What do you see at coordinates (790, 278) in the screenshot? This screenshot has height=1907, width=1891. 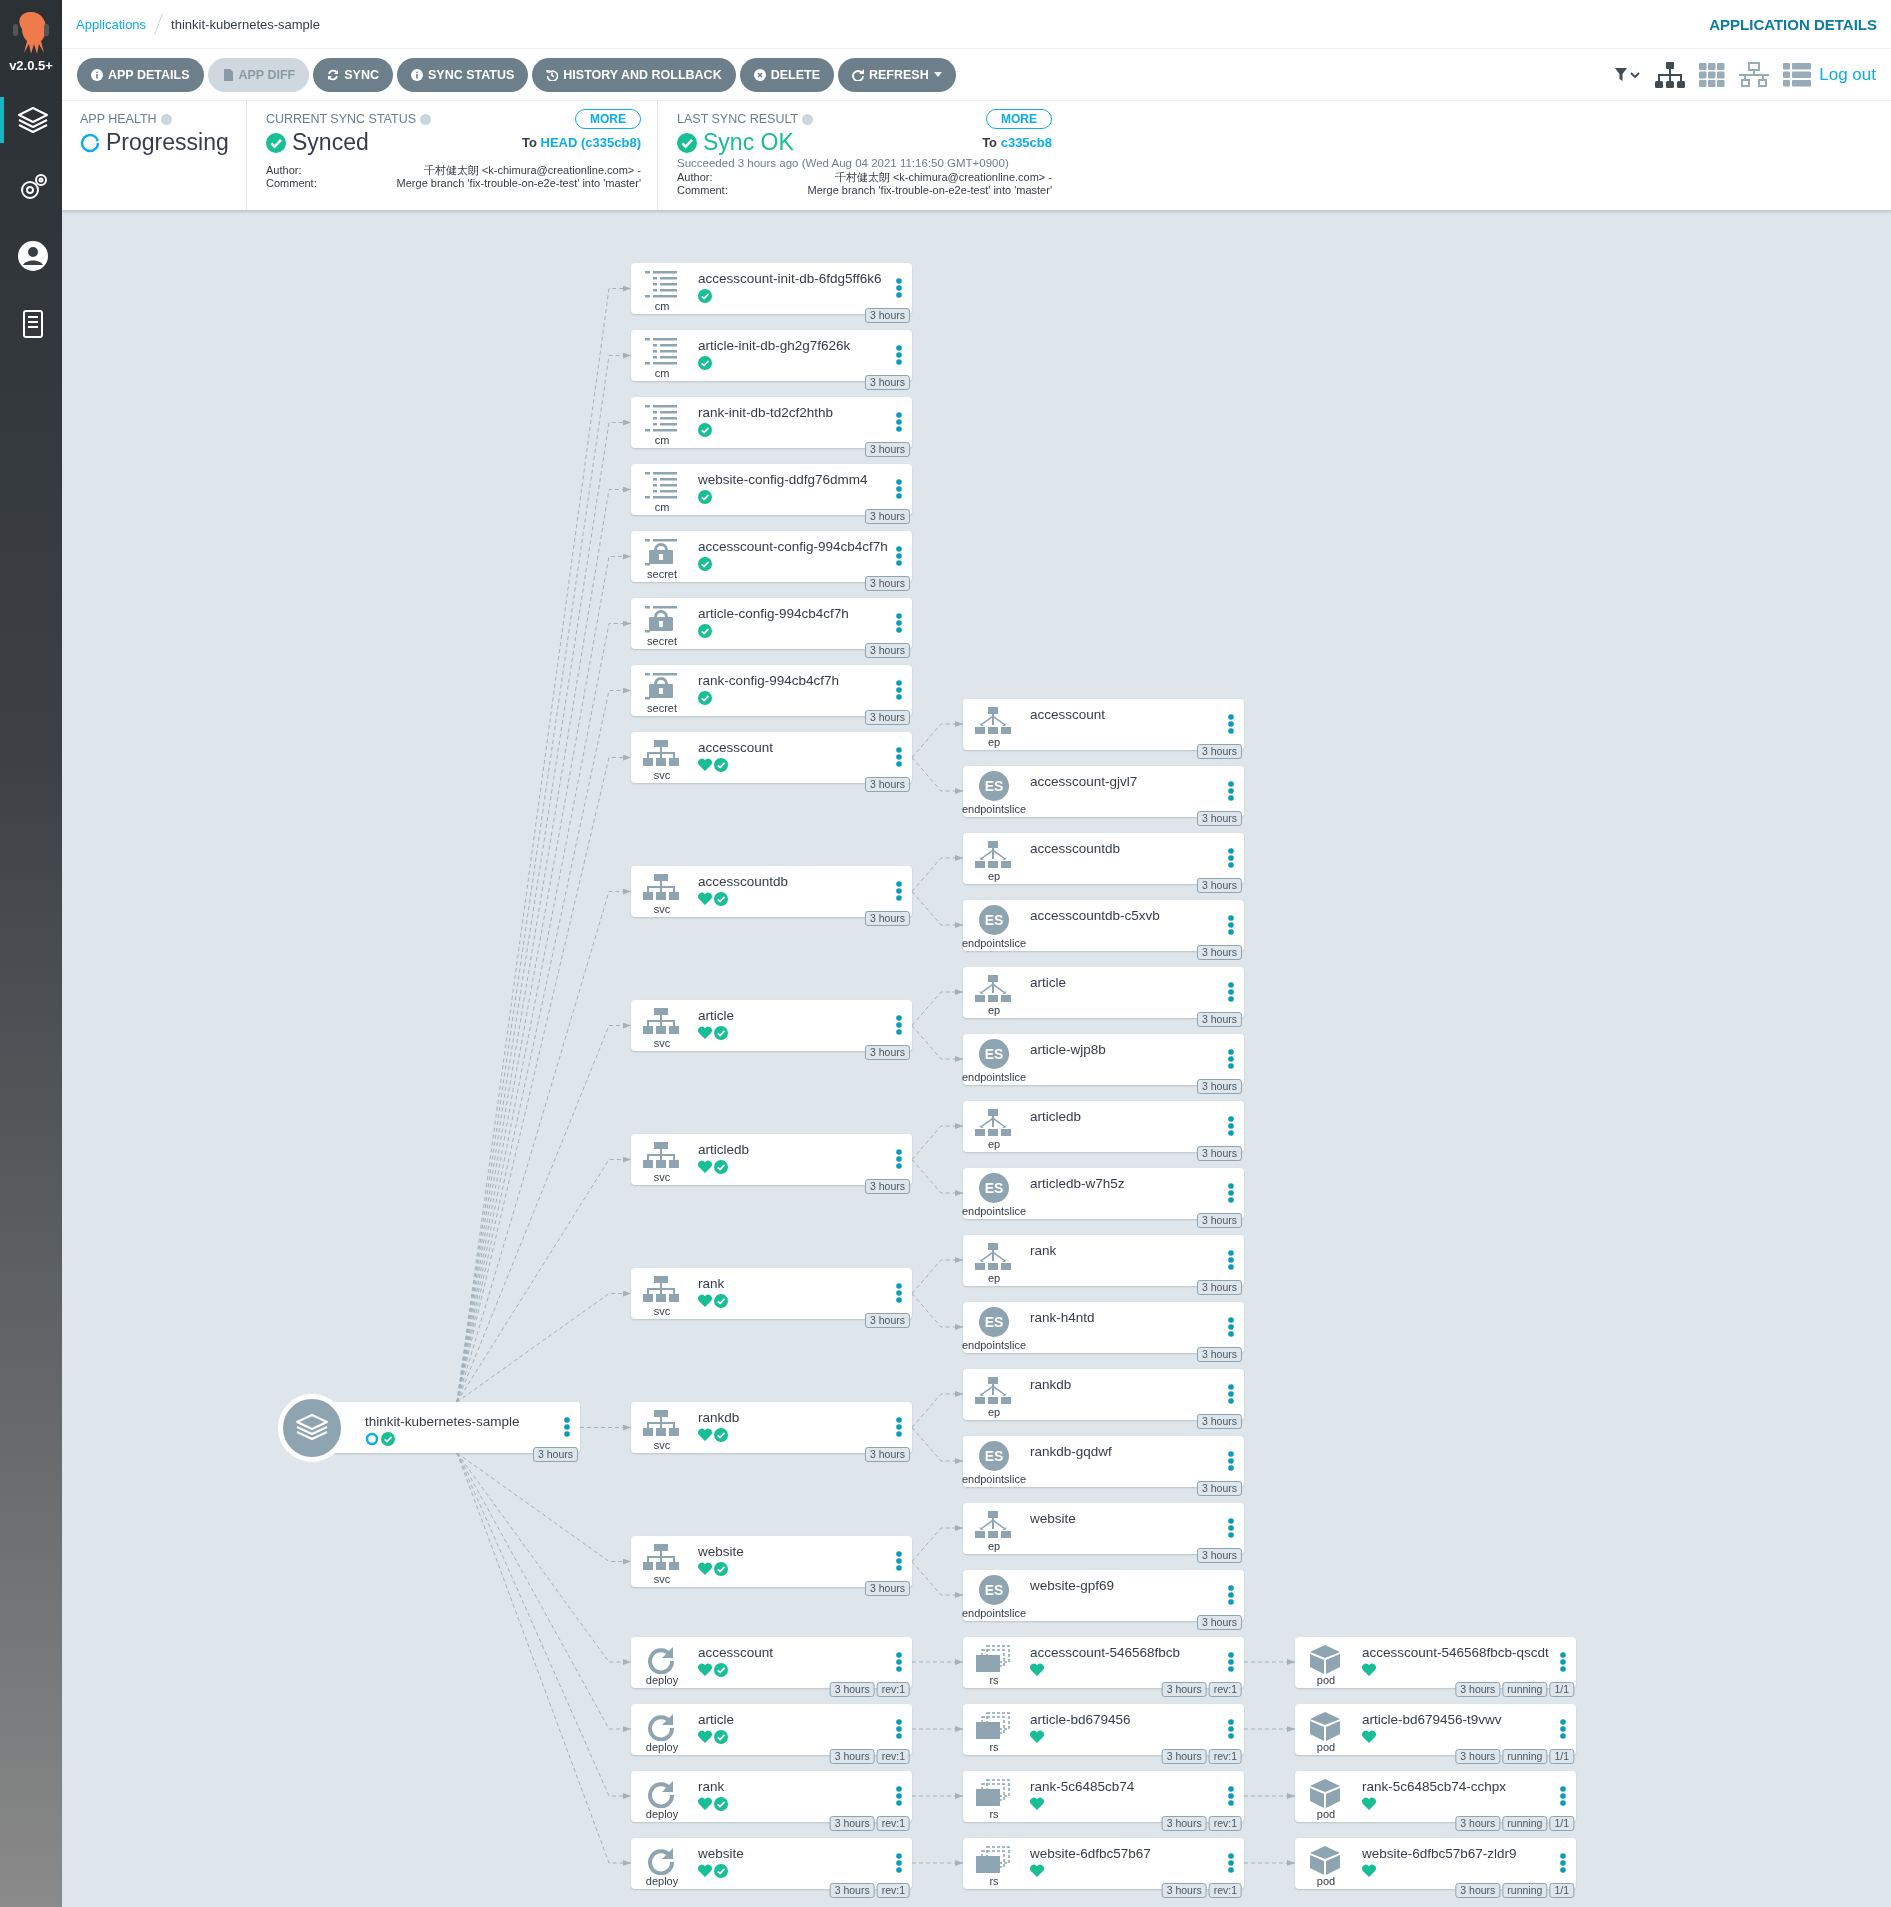 I see `resource-name: accesscount-init-db-6fdg5ff6k6` at bounding box center [790, 278].